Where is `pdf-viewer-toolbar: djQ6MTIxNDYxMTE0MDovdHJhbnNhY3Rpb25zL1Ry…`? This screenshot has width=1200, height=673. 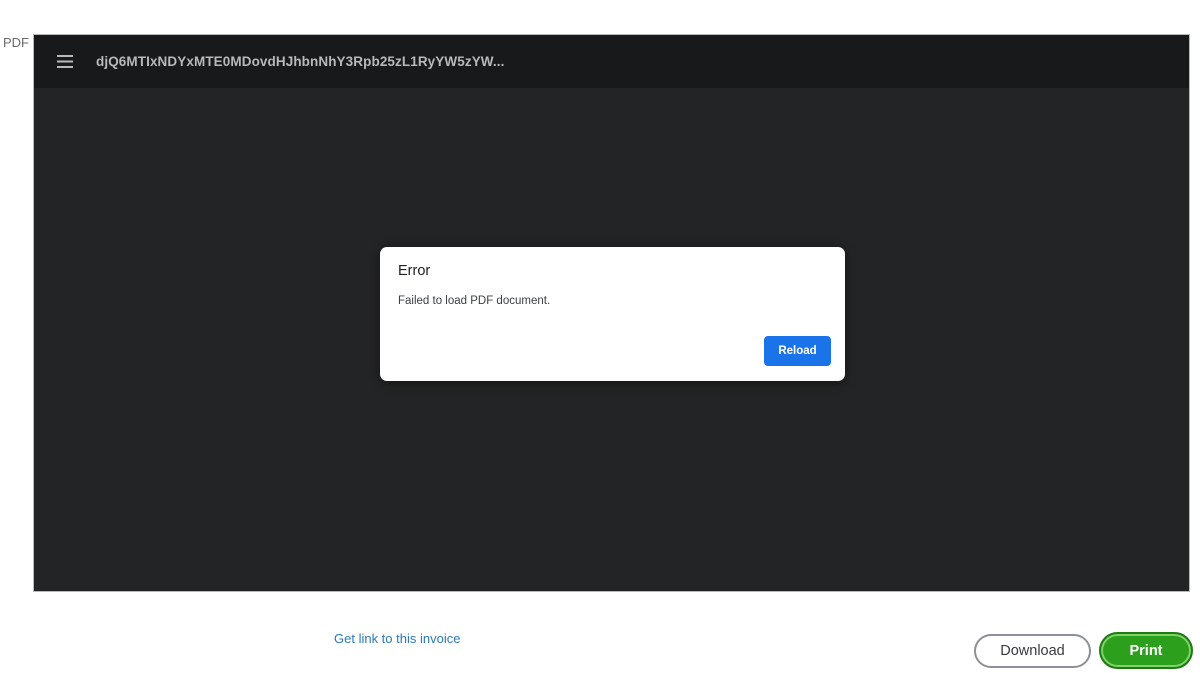 pdf-viewer-toolbar: djQ6MTIxNDYxMTE0MDovdHJhbnNhY3Rpb25zL1Ry… is located at coordinates (611, 61).